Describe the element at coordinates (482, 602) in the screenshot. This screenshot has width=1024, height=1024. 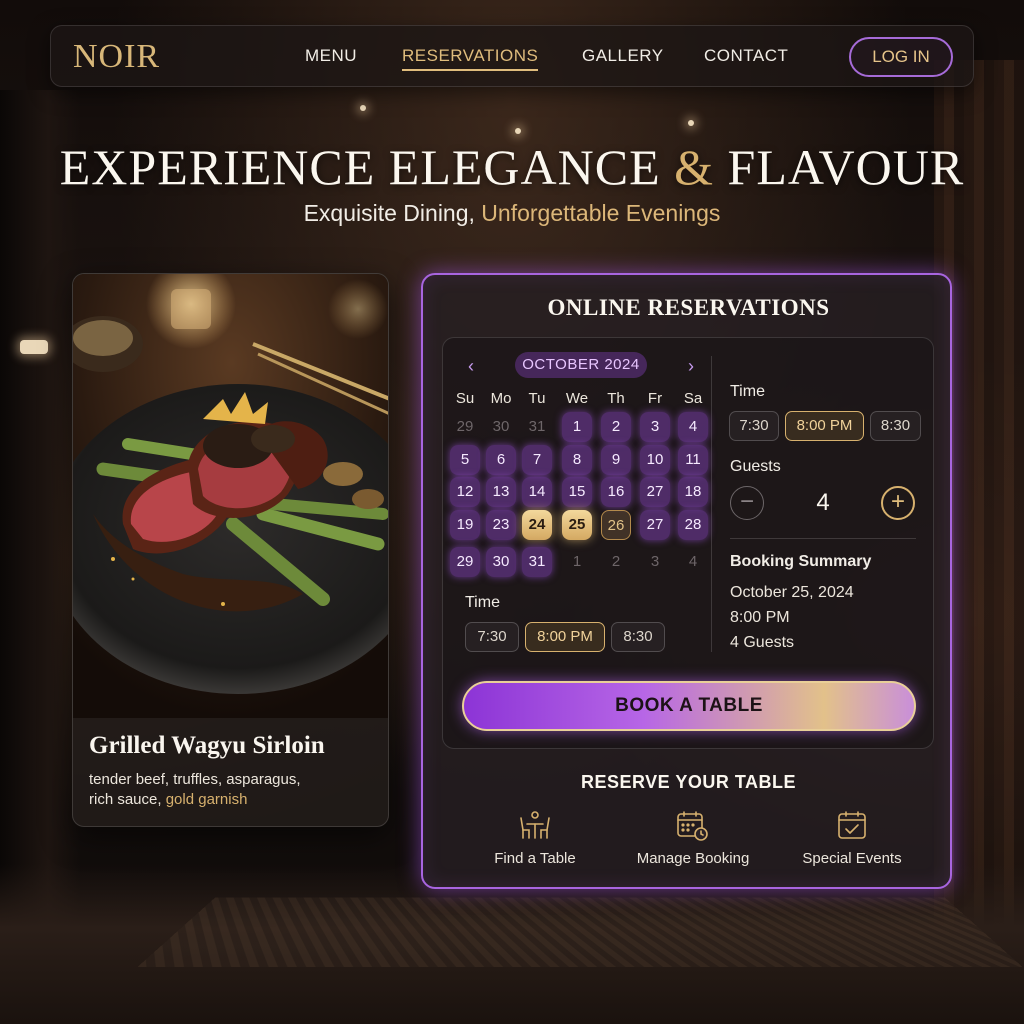
I see `time-label-left: Time` at that location.